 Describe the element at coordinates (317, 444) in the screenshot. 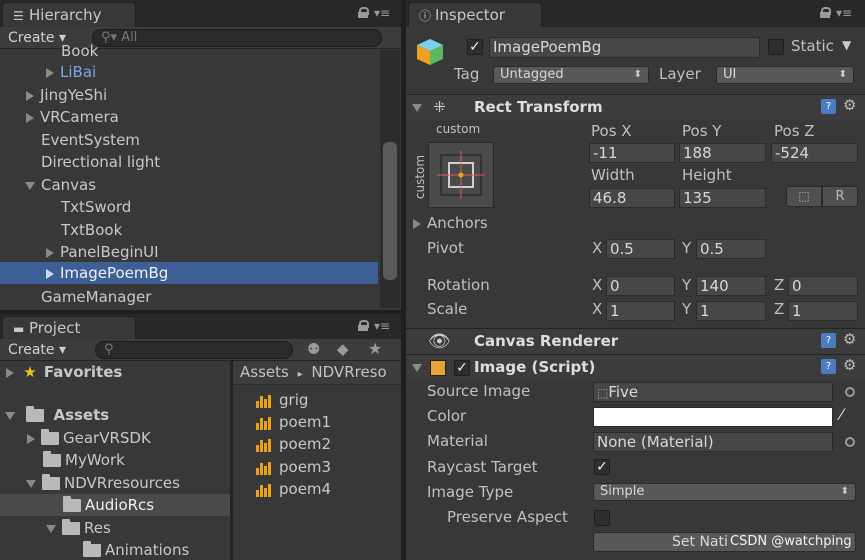

I see `file-row: poem2` at that location.